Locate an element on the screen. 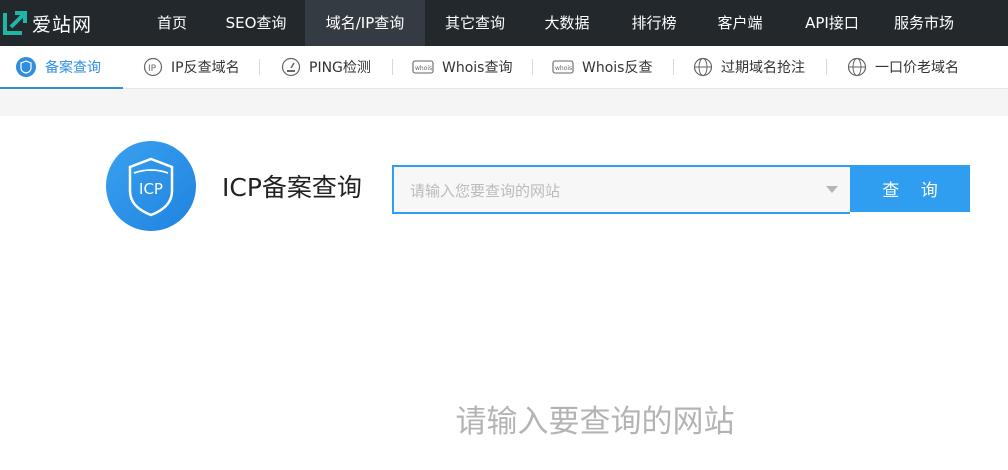 The image size is (1008, 470). empty-state-hint: 请输入要查询的网站 is located at coordinates (595, 422).